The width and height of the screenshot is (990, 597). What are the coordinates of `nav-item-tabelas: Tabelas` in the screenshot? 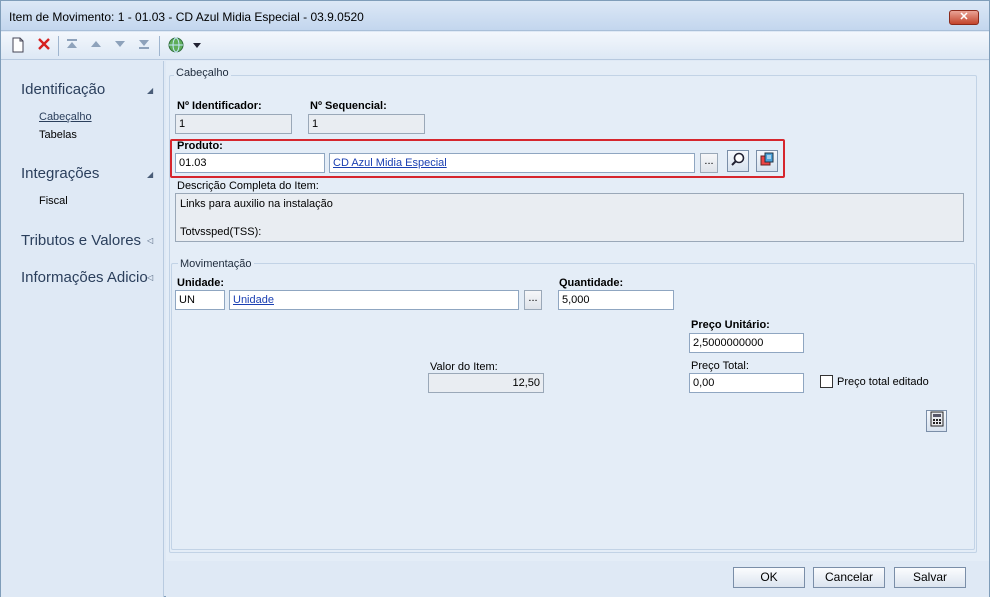 It's located at (58, 135).